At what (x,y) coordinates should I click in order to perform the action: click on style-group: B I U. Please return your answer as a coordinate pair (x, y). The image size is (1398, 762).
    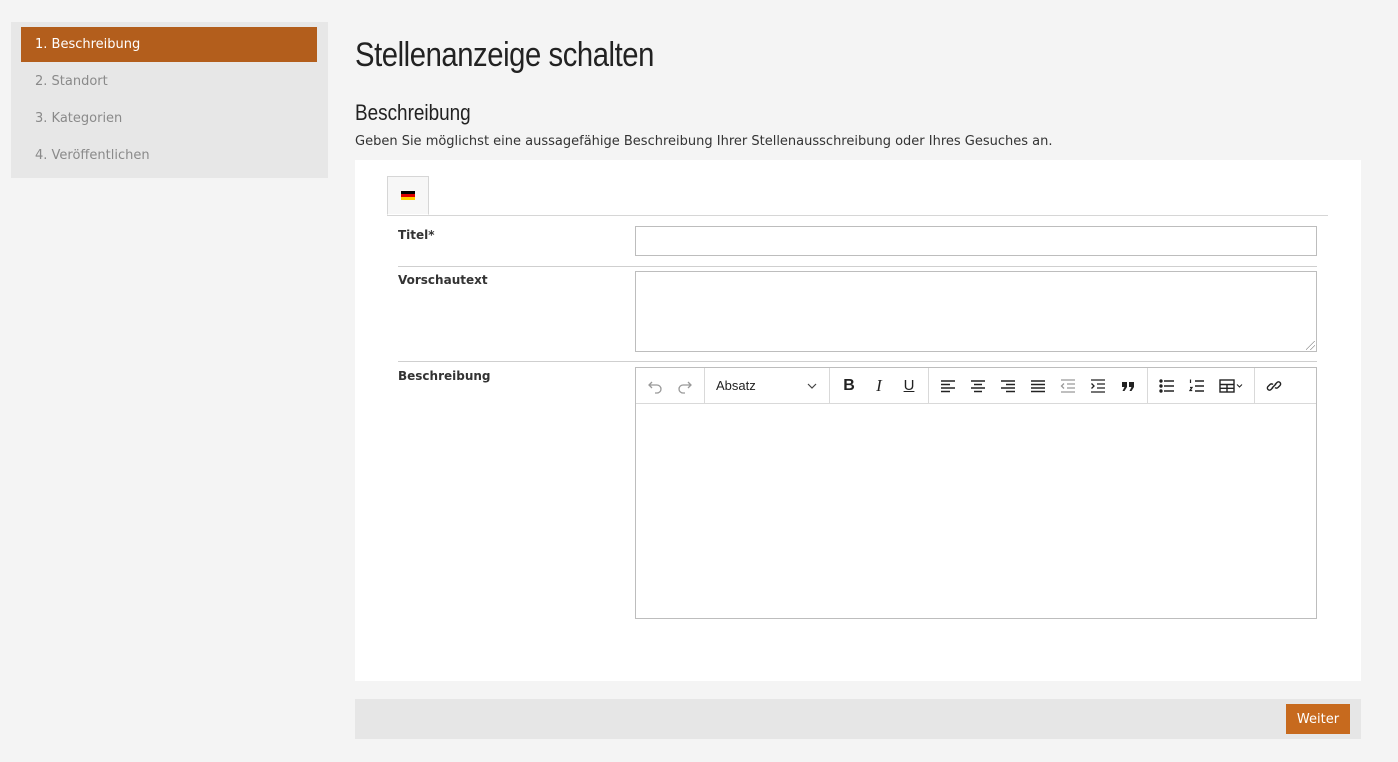
    Looking at the image, I should click on (879, 385).